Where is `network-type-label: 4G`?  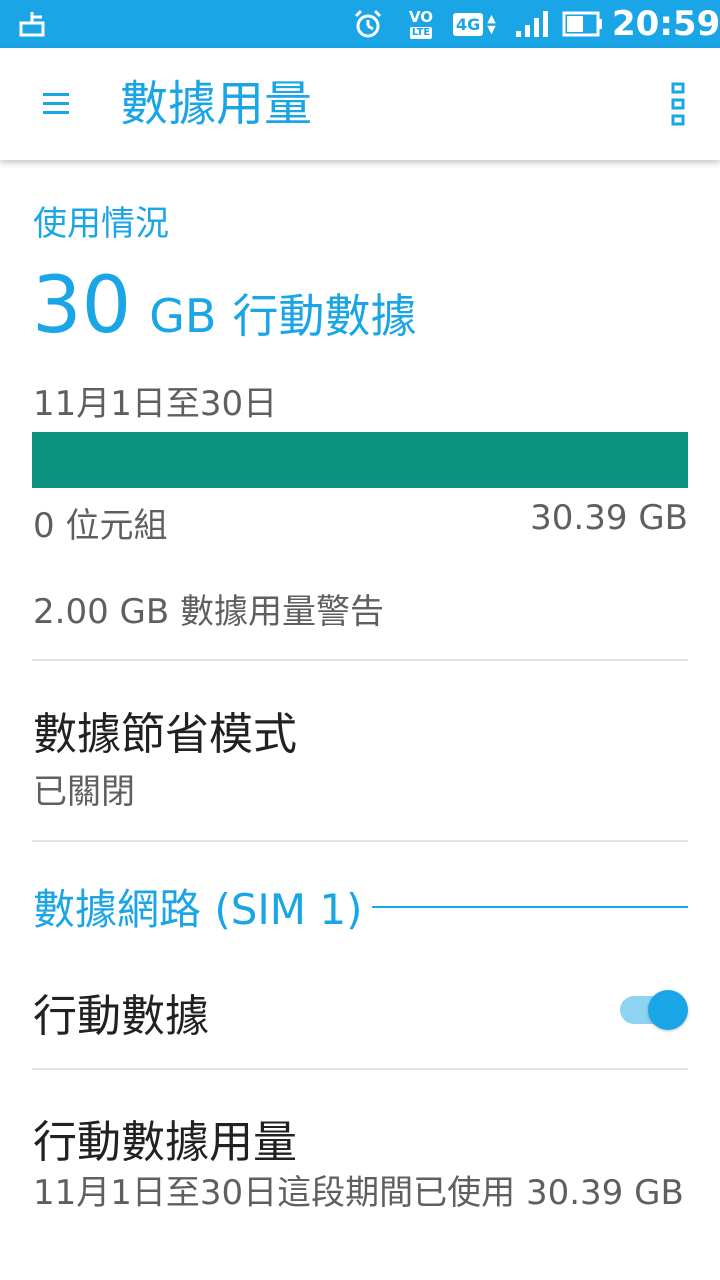 network-type-label: 4G is located at coordinates (468, 24).